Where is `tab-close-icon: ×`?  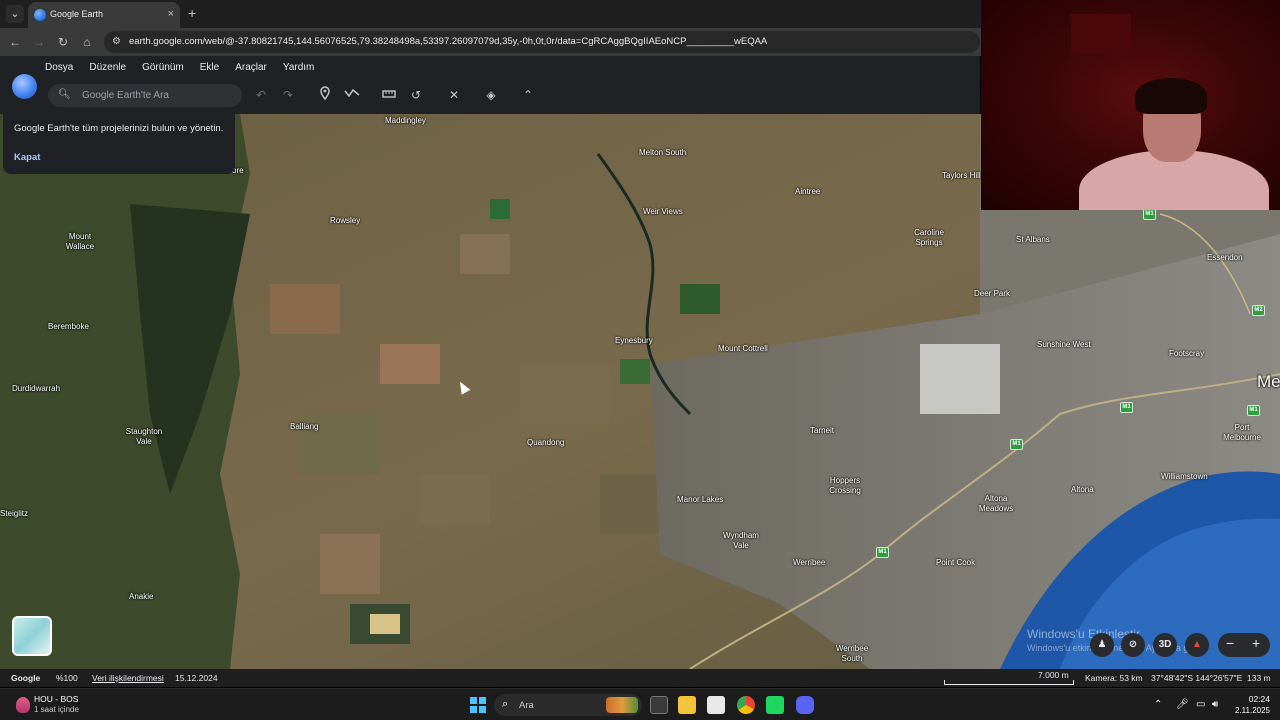
tab-close-icon: × is located at coordinates (171, 14).